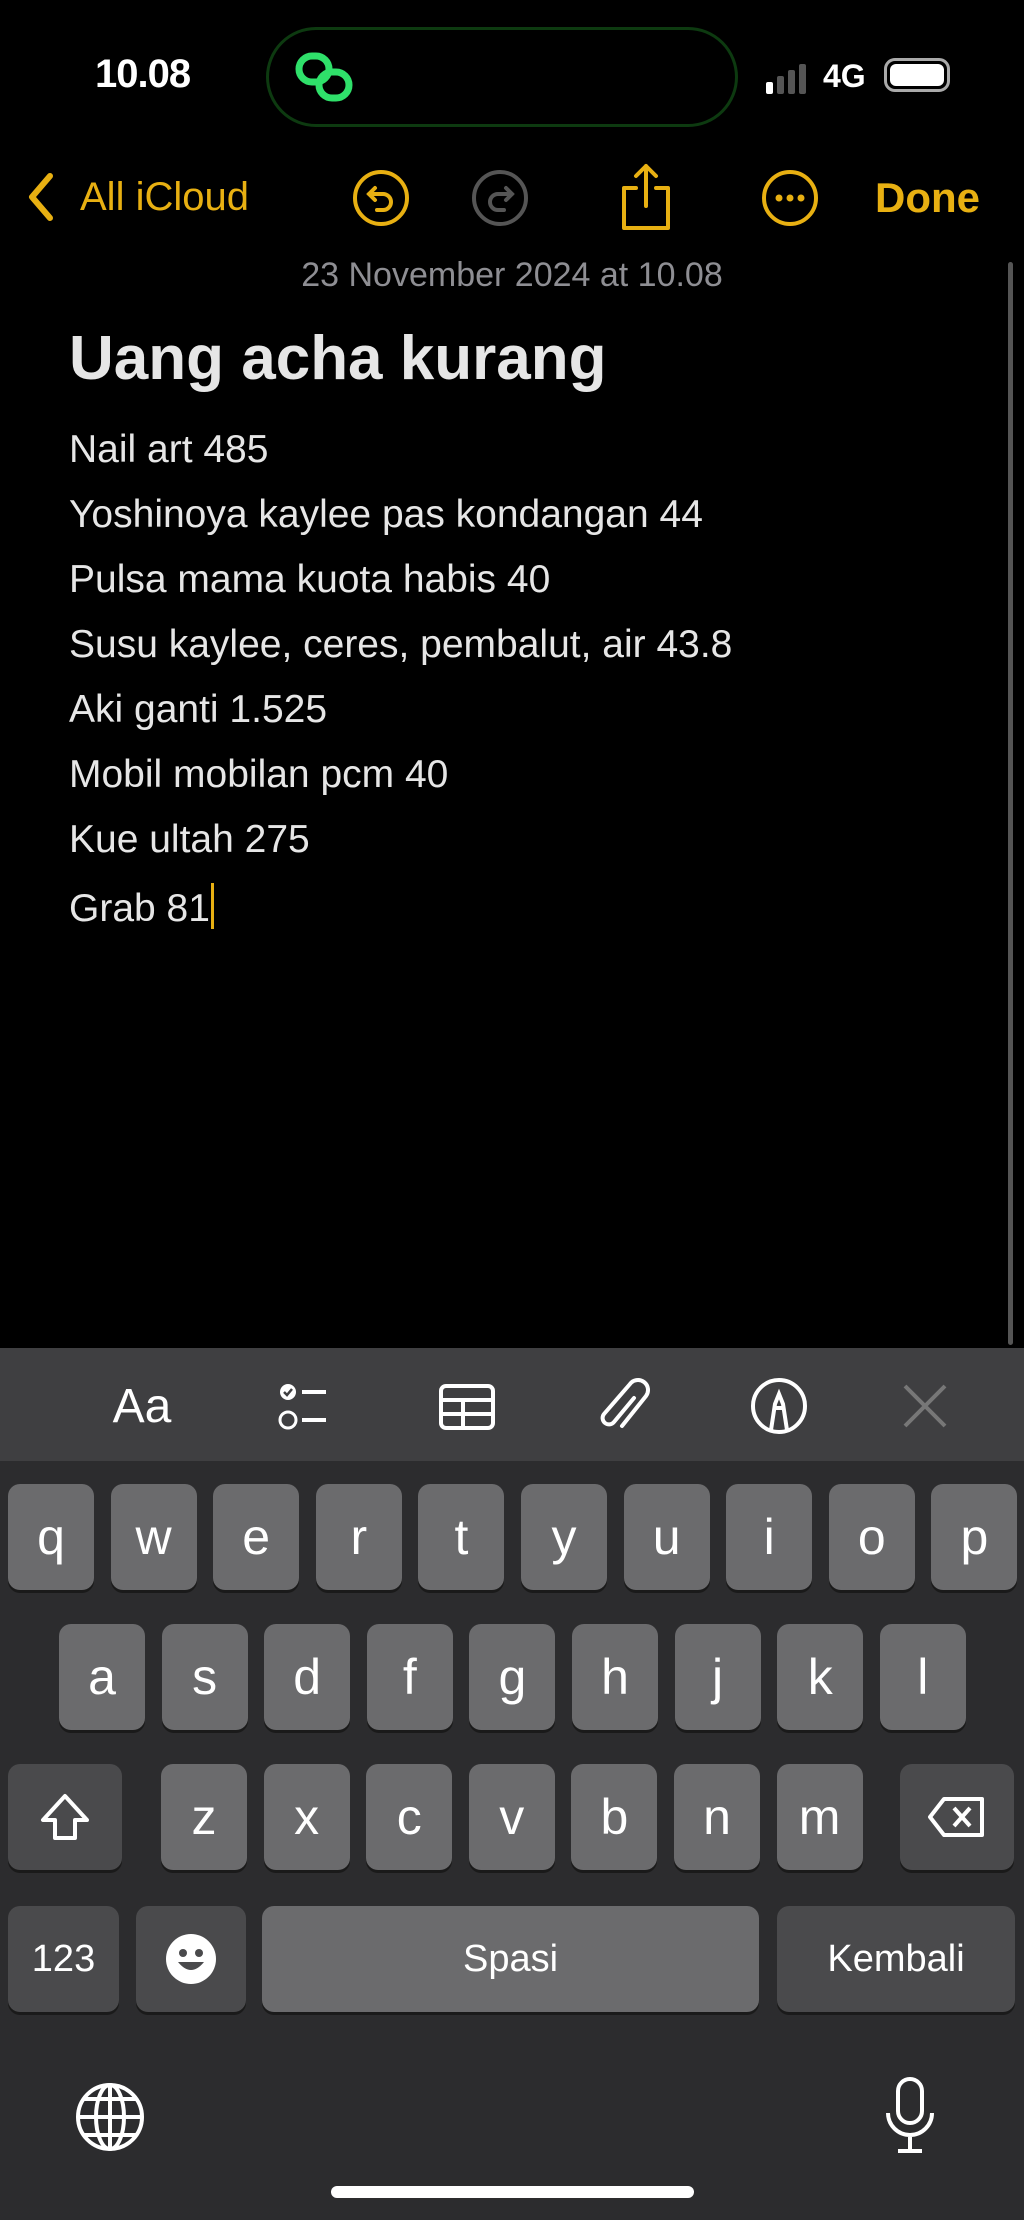  I want to click on note-line: Yoshinoya kaylee pas kondangan 44, so click(386, 514).